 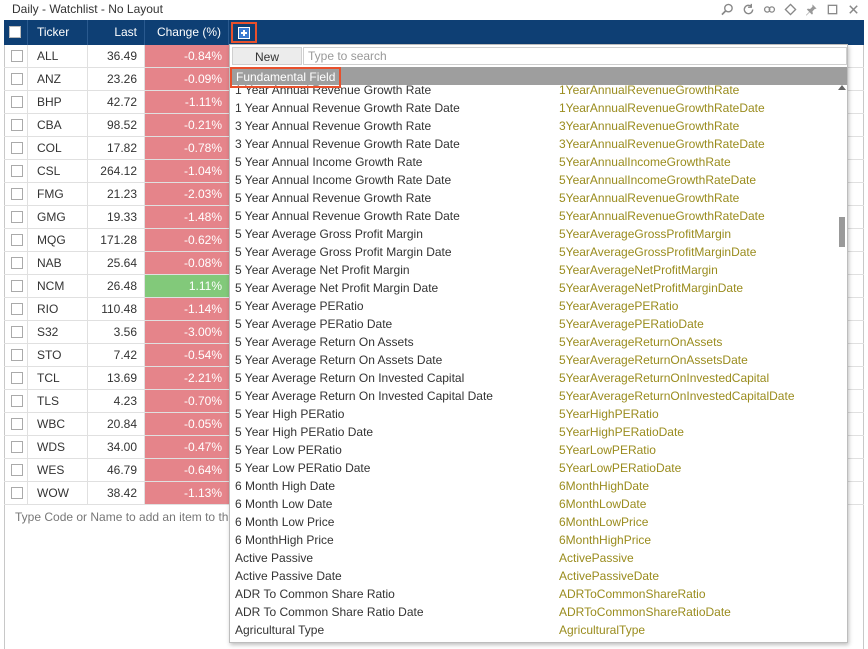 What do you see at coordinates (811, 9) in the screenshot?
I see `pin-icon` at bounding box center [811, 9].